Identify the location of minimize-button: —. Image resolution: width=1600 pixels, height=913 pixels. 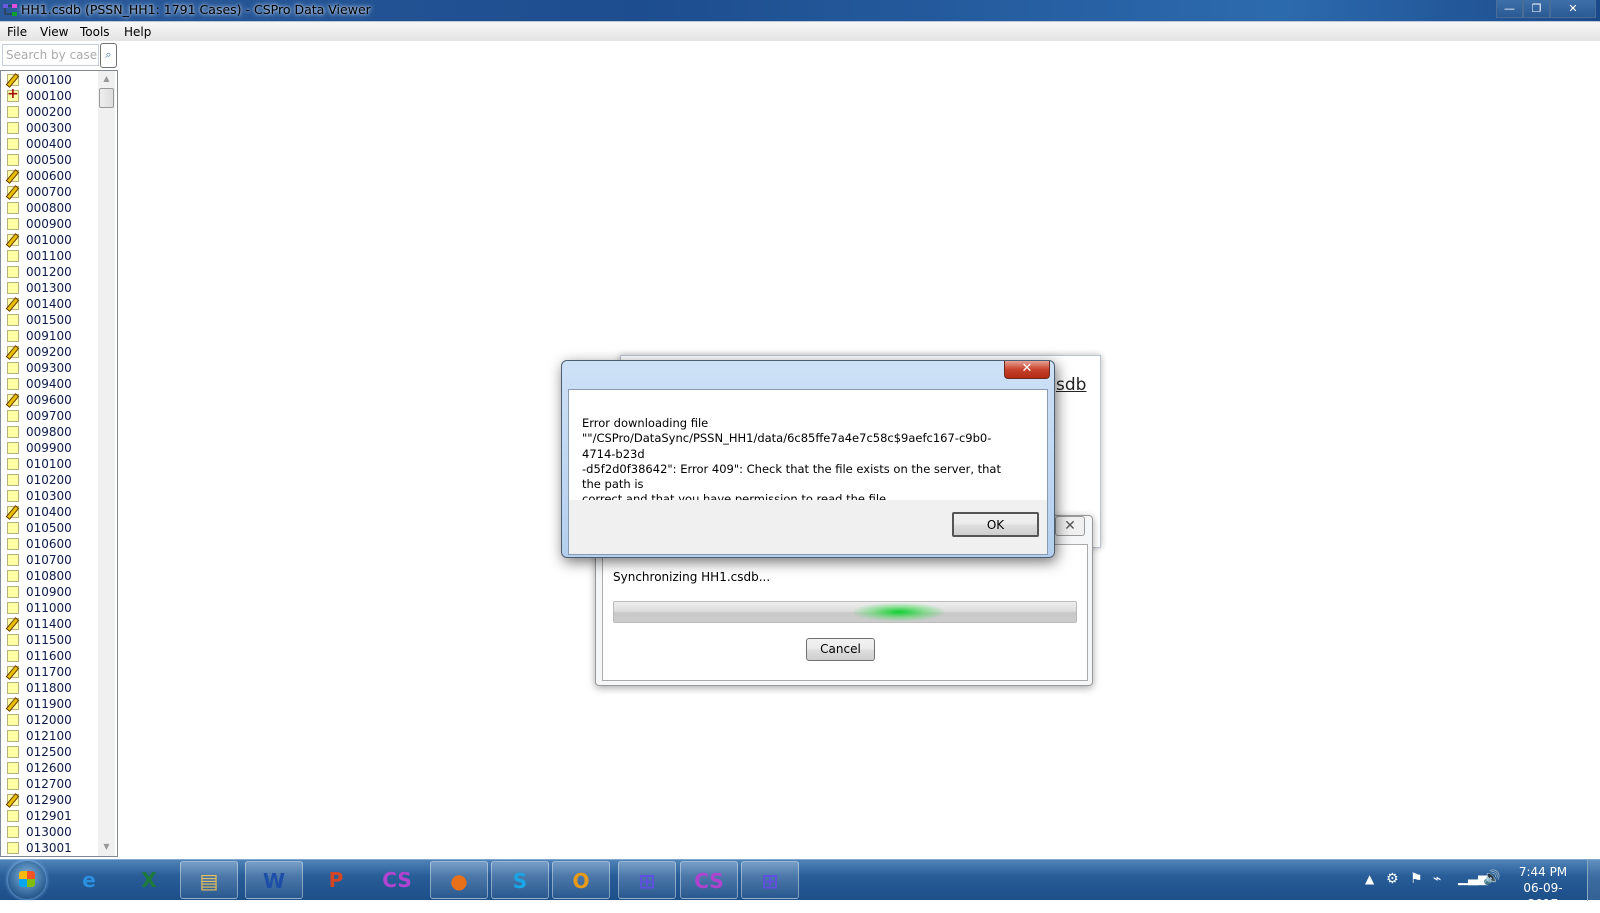
(1509, 9).